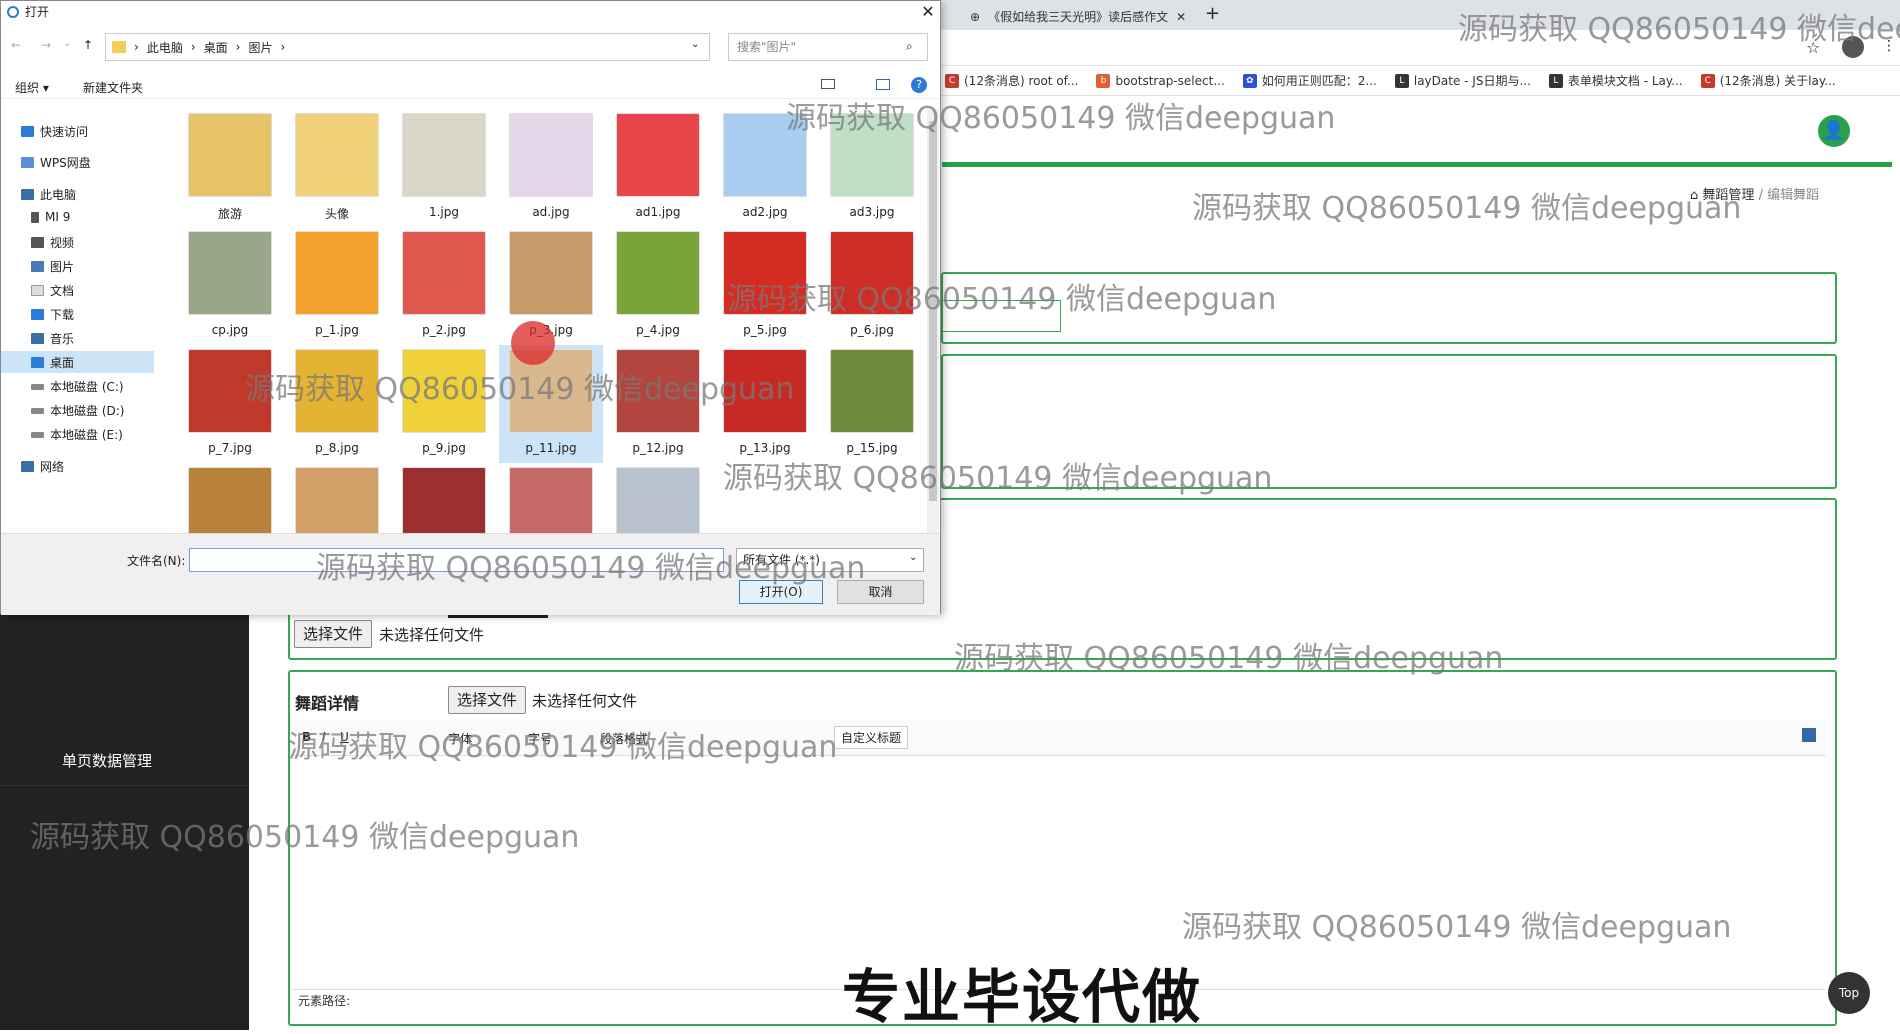 The width and height of the screenshot is (1900, 1034). Describe the element at coordinates (765, 168) in the screenshot. I see `file-item: ad2.jpg` at that location.